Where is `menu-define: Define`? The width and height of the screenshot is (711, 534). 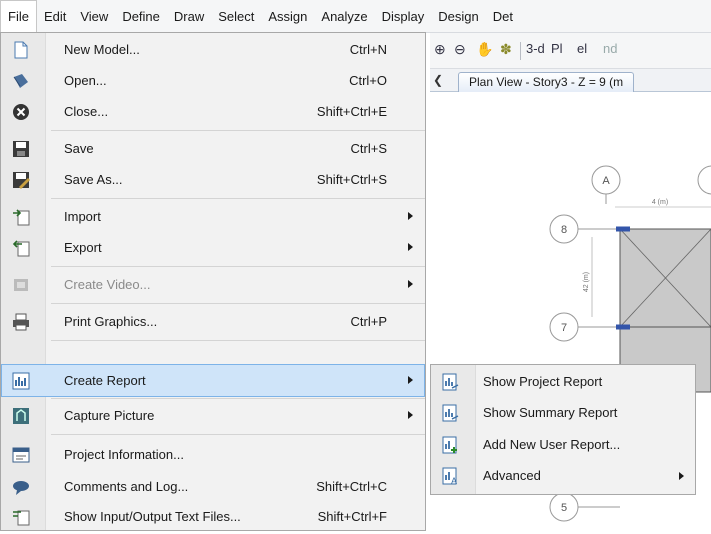 menu-define: Define is located at coordinates (141, 16).